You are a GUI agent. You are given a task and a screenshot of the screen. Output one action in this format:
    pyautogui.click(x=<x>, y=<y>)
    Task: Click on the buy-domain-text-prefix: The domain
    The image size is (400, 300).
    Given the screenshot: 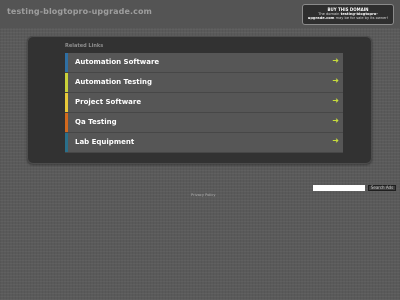 What is the action you would take?
    pyautogui.click(x=329, y=14)
    